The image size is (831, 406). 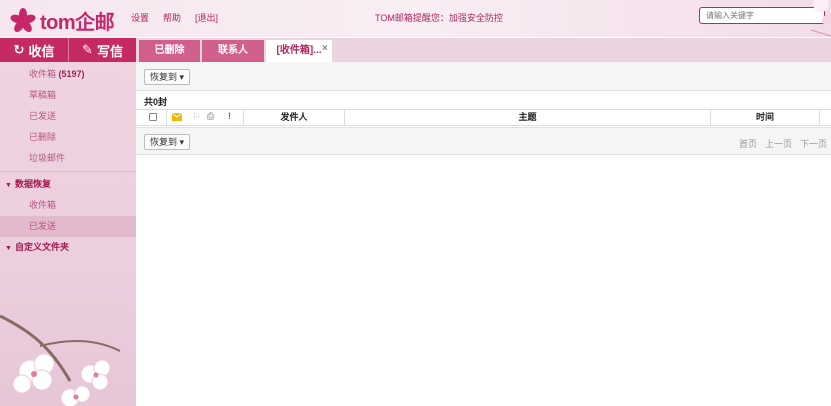 I want to click on mail-action-buttons: ↻ 收信 ✎ 写信, so click(x=68, y=50).